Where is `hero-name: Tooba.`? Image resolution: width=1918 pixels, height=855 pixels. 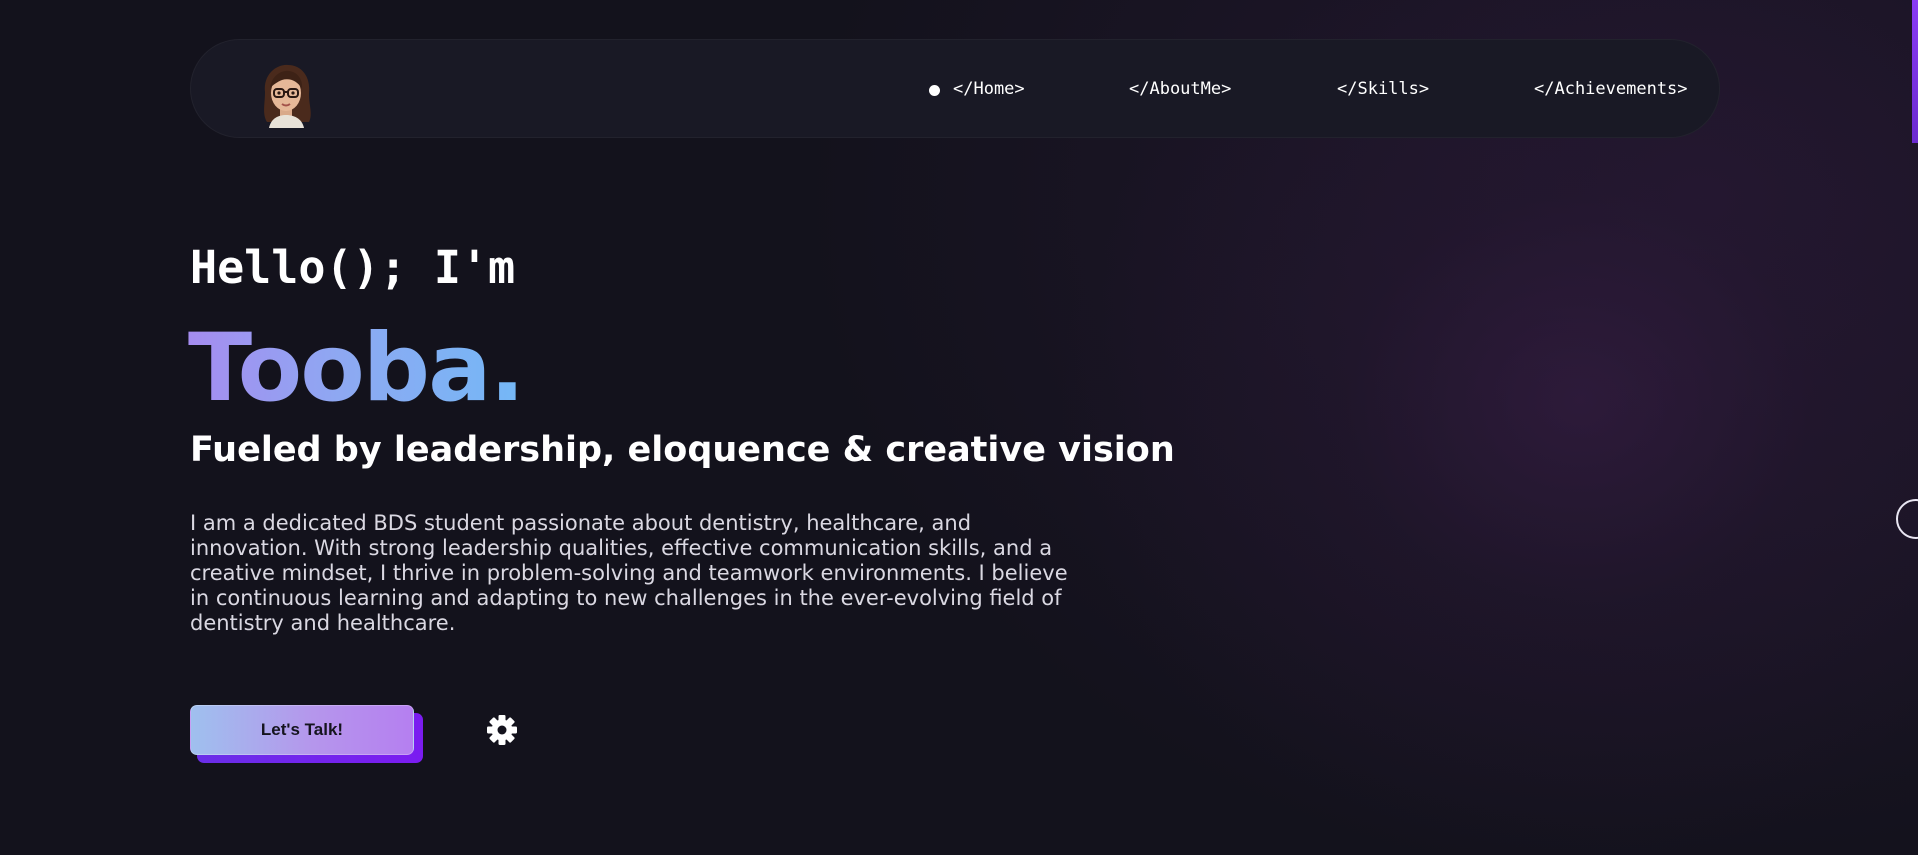
hero-name: Tooba. is located at coordinates (356, 368).